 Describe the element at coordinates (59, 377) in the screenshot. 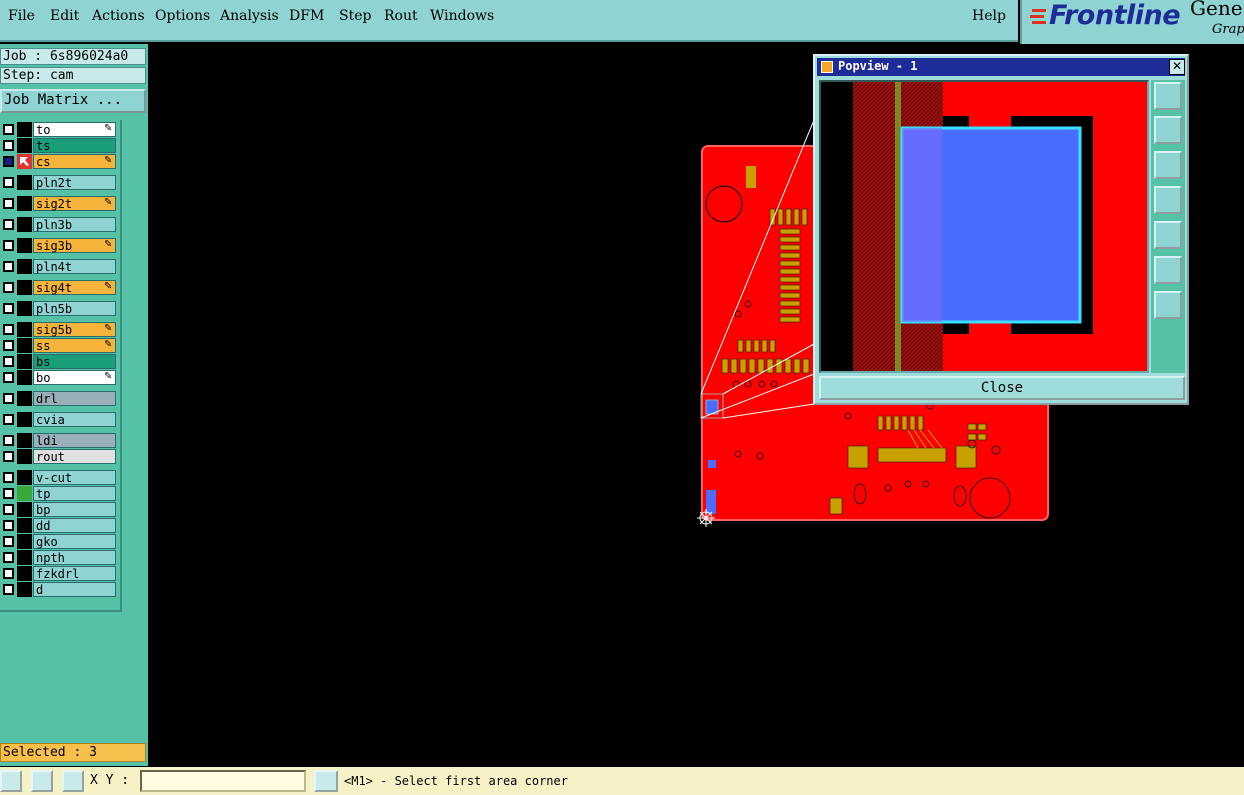

I see `layer-row-bo: bo ✎` at that location.